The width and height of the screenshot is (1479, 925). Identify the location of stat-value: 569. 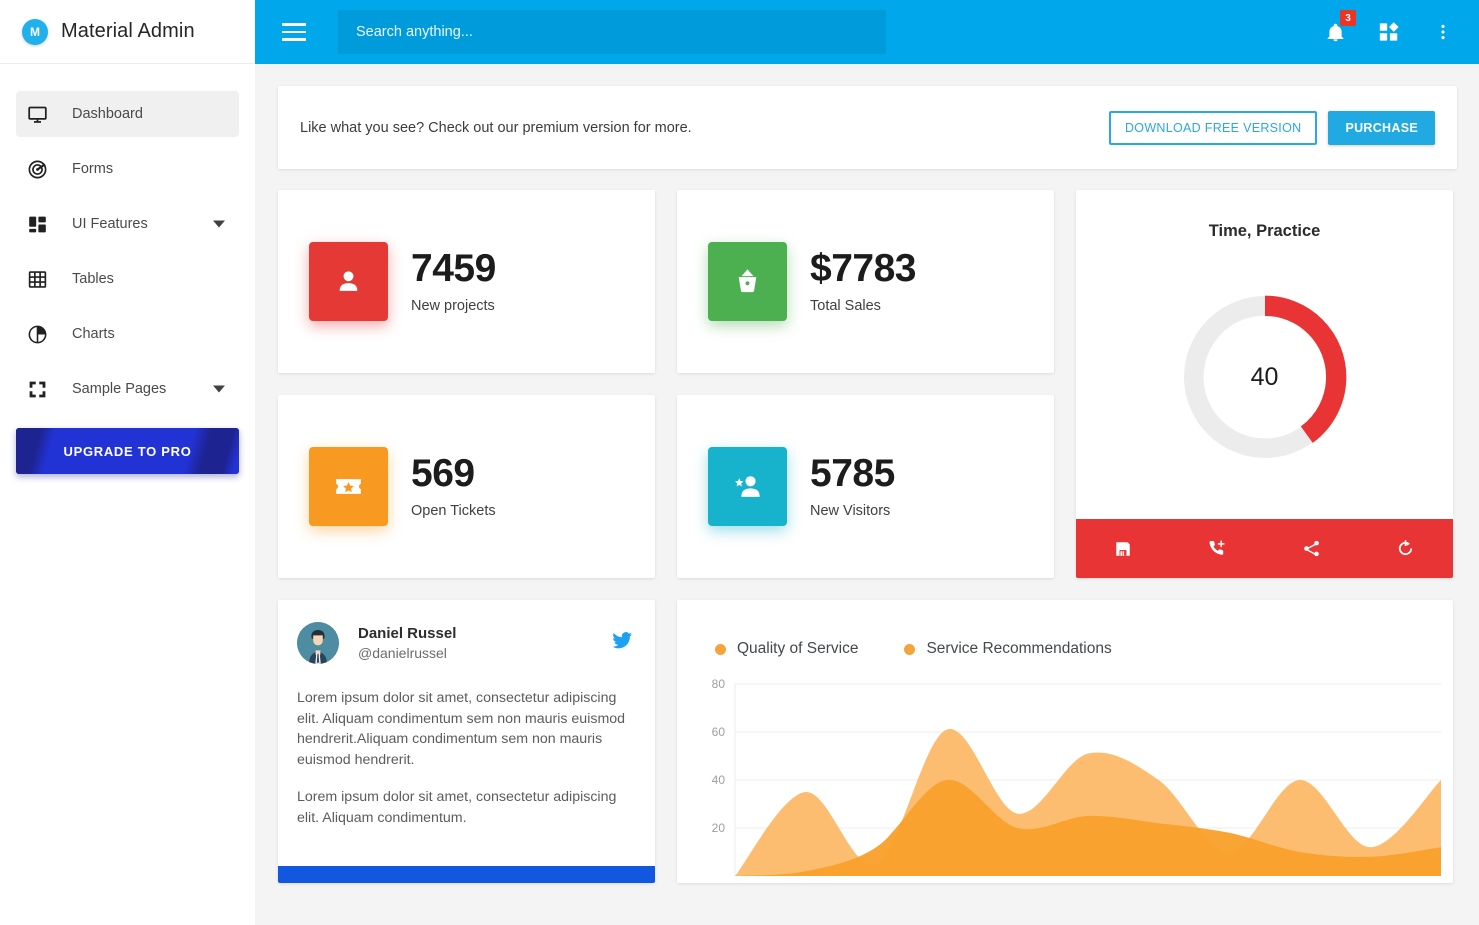
(443, 473).